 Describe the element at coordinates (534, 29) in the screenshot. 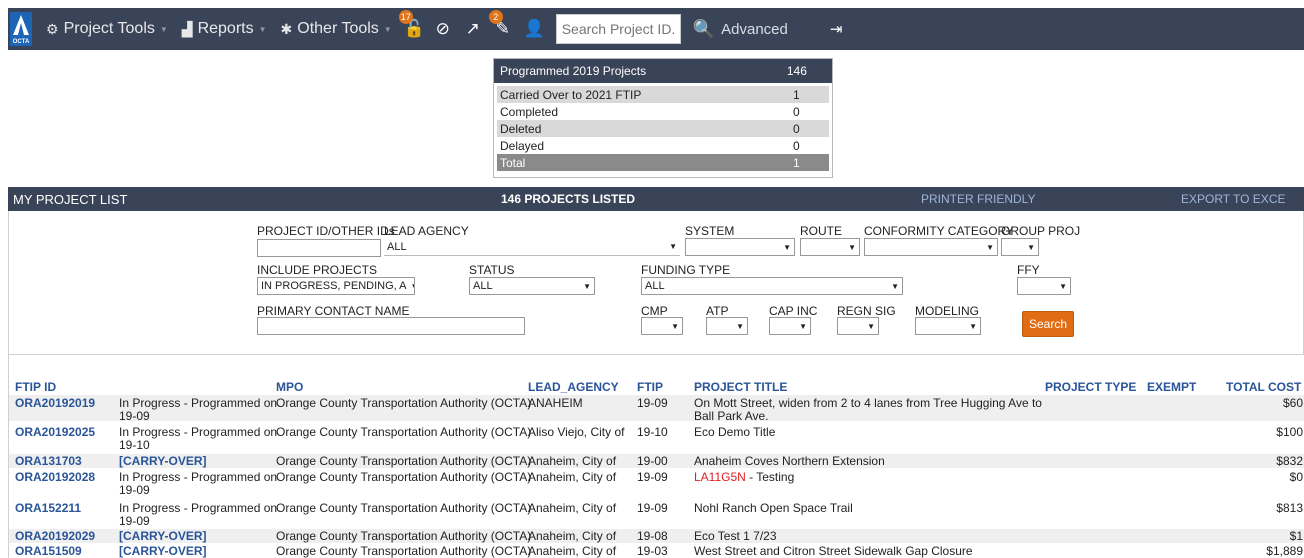

I see `user-icon: 👤` at that location.